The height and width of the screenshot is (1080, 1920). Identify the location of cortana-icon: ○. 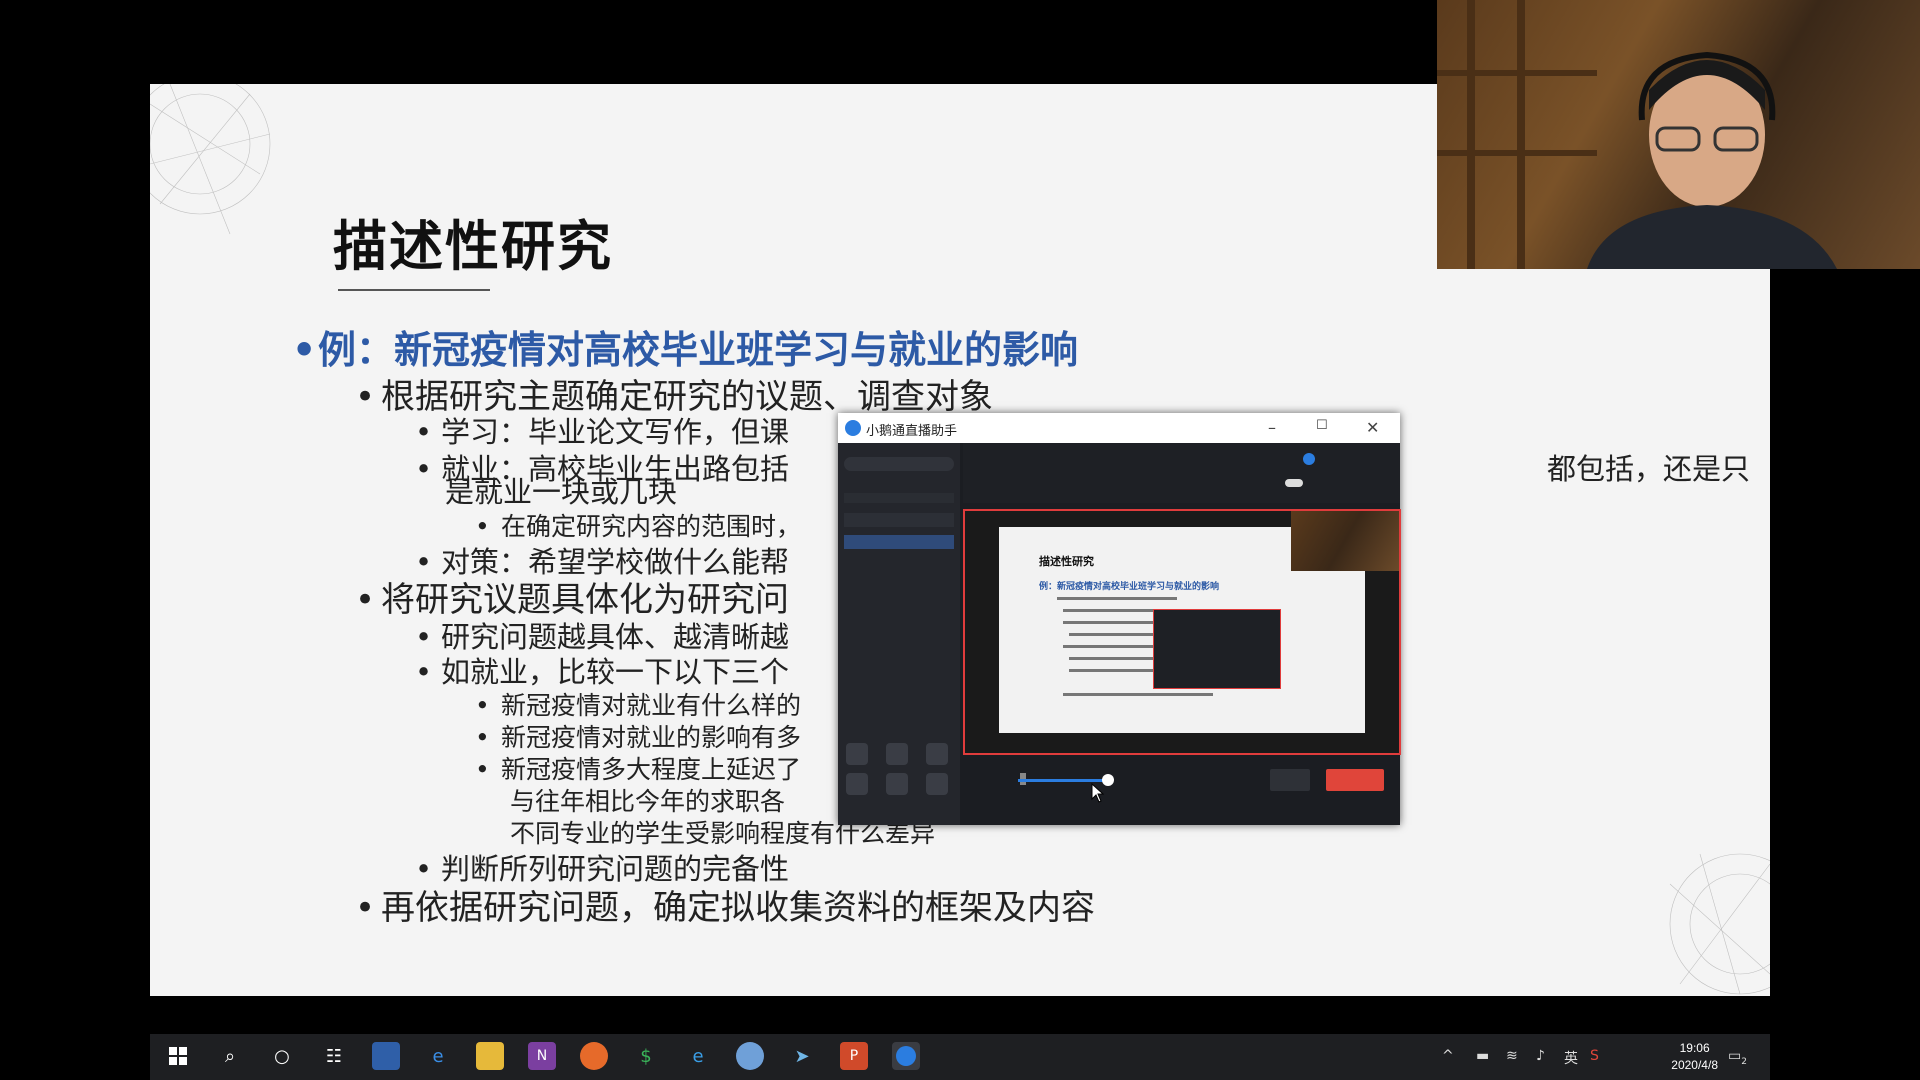
(282, 1056).